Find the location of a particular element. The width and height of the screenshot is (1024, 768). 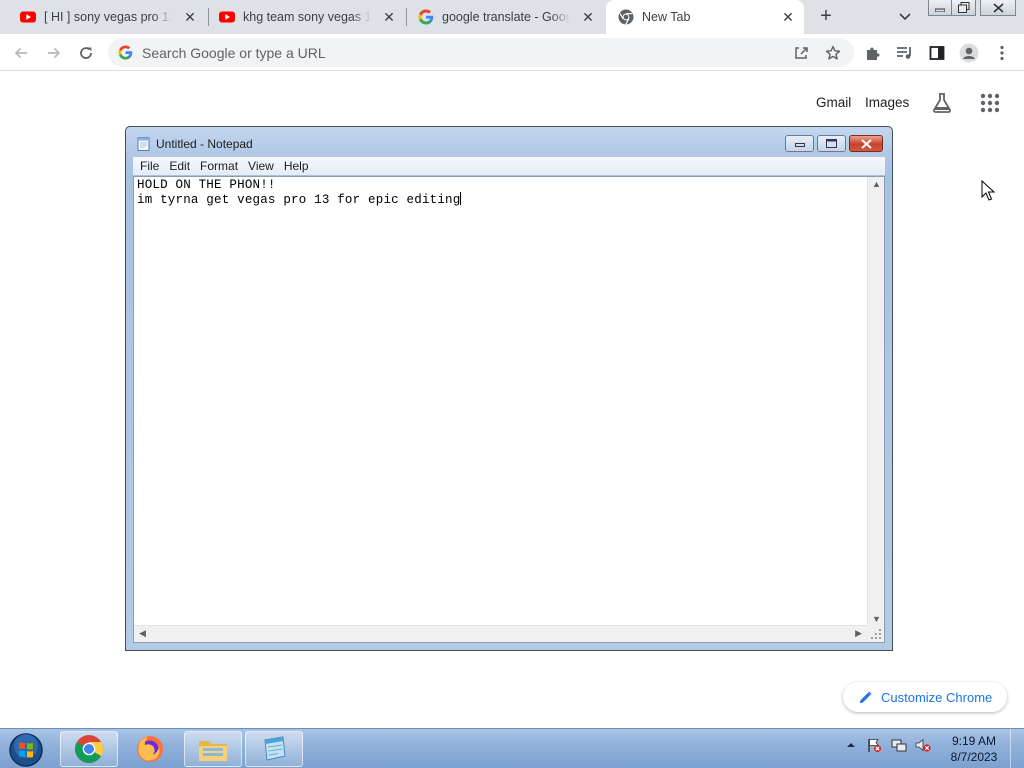

youtube-icon is located at coordinates (227, 17).